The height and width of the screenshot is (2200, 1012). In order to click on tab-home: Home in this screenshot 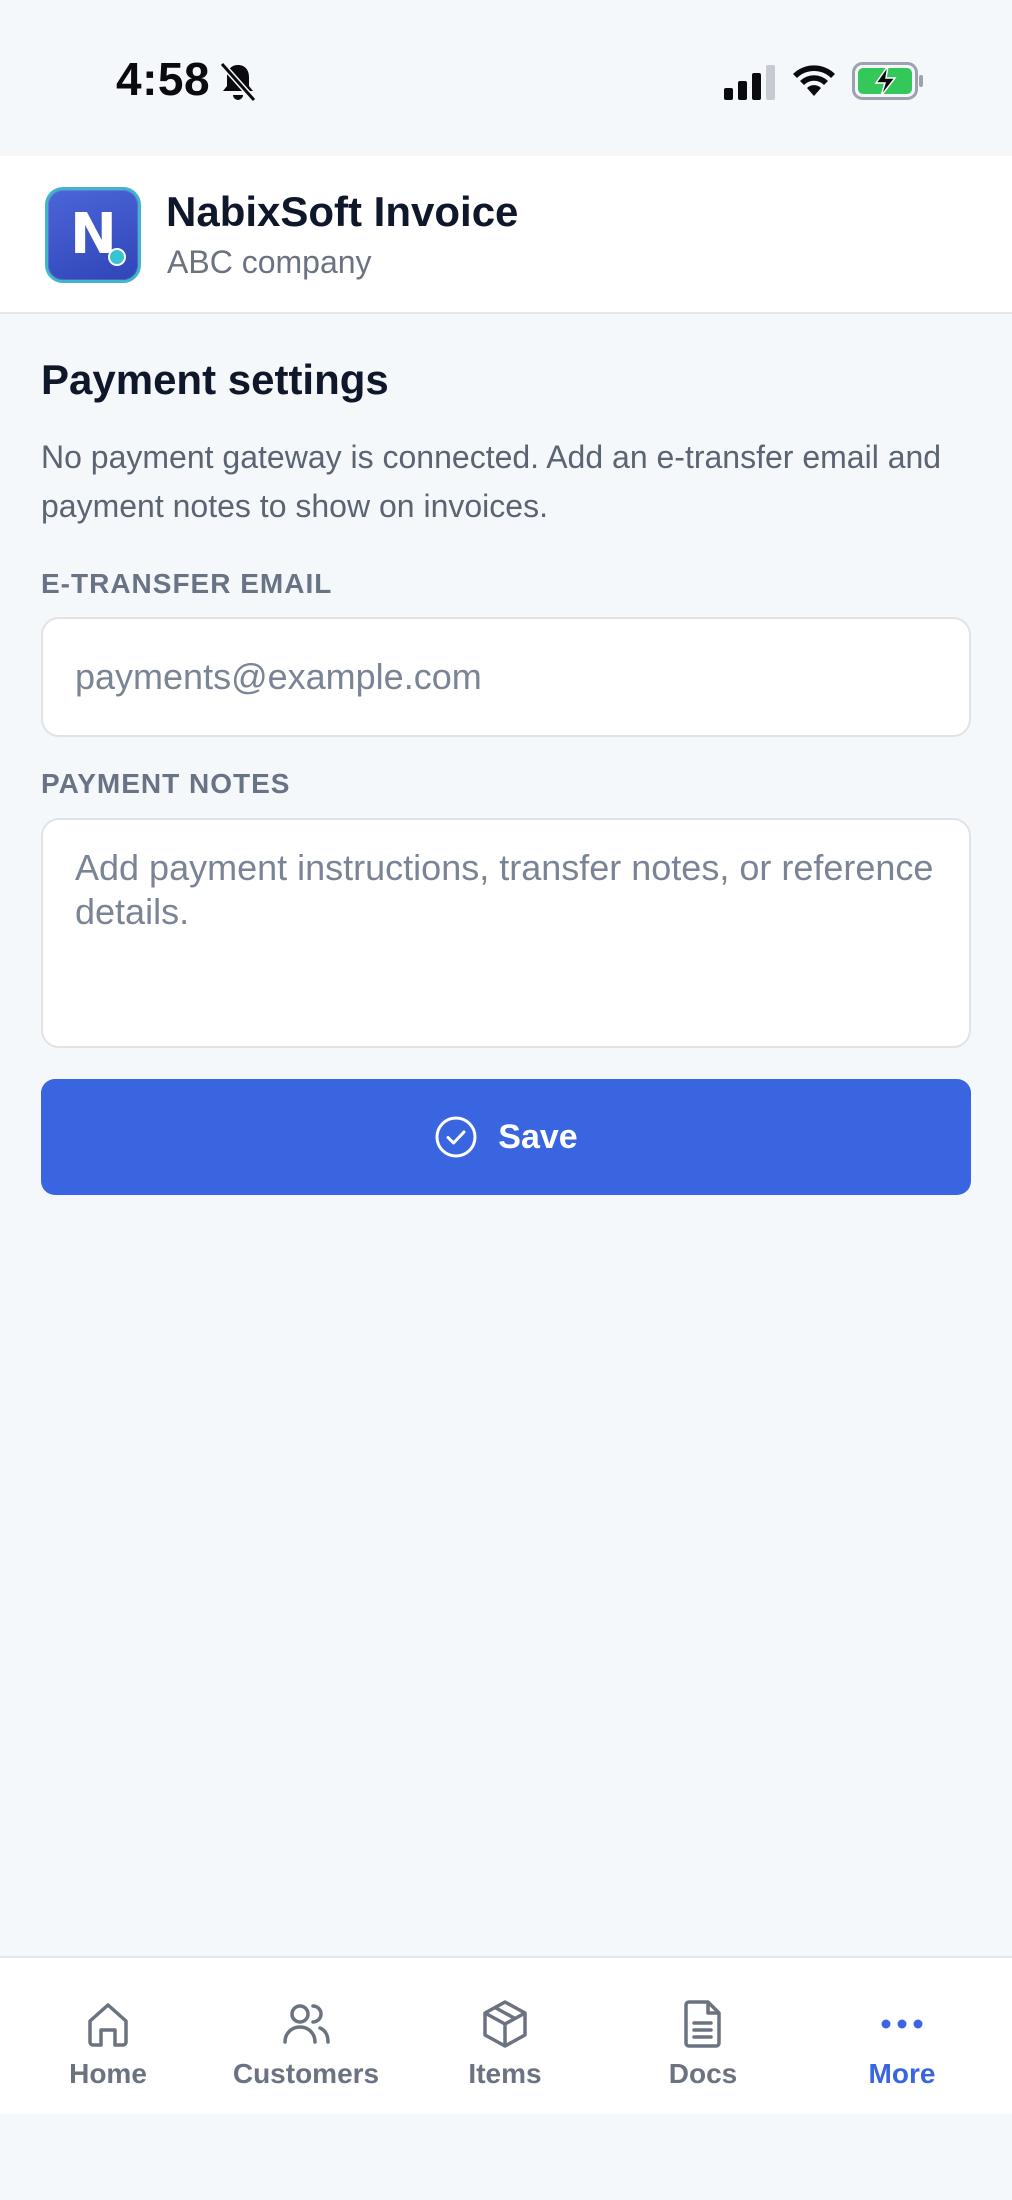, I will do `click(108, 2037)`.